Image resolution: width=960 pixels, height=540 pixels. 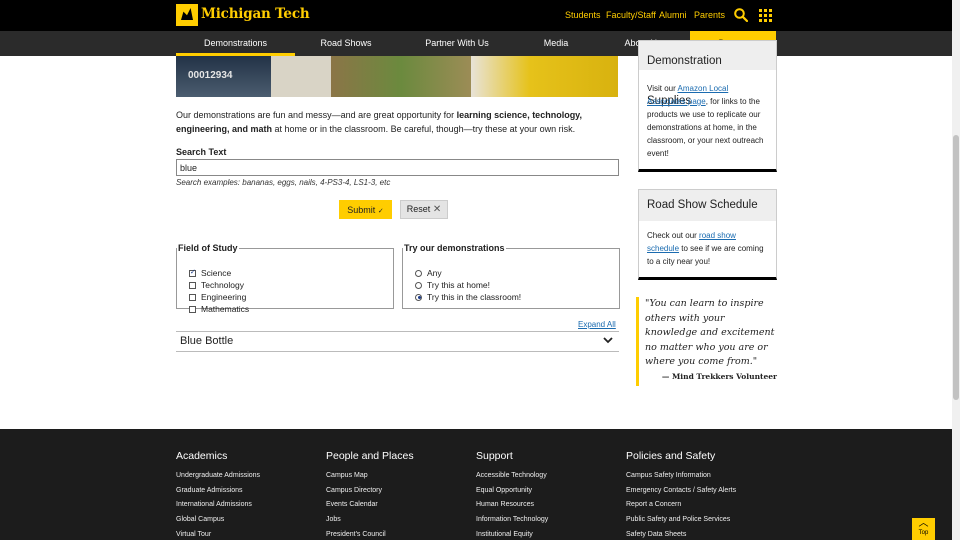 I want to click on footer-link: Emergency Contacts / Safety Alerts, so click(x=681, y=493).